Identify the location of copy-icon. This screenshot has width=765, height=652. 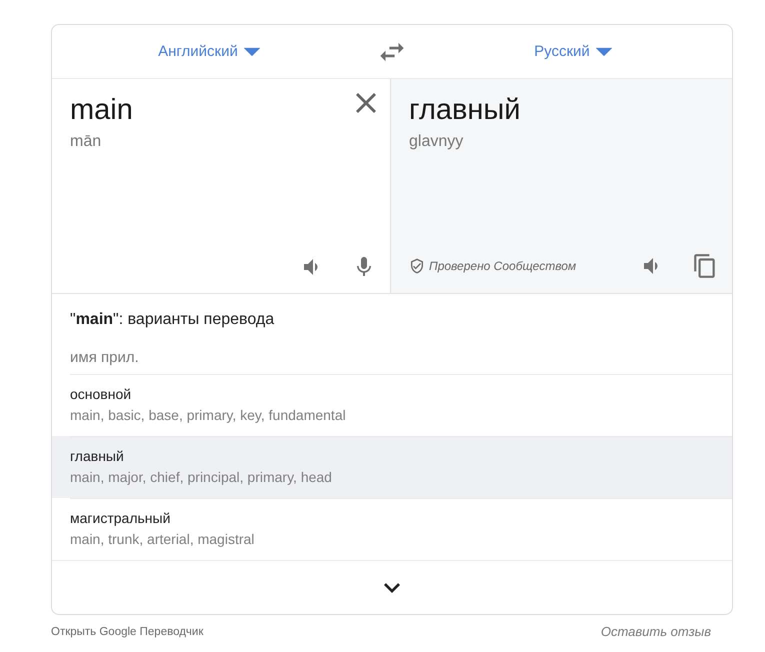
(705, 266).